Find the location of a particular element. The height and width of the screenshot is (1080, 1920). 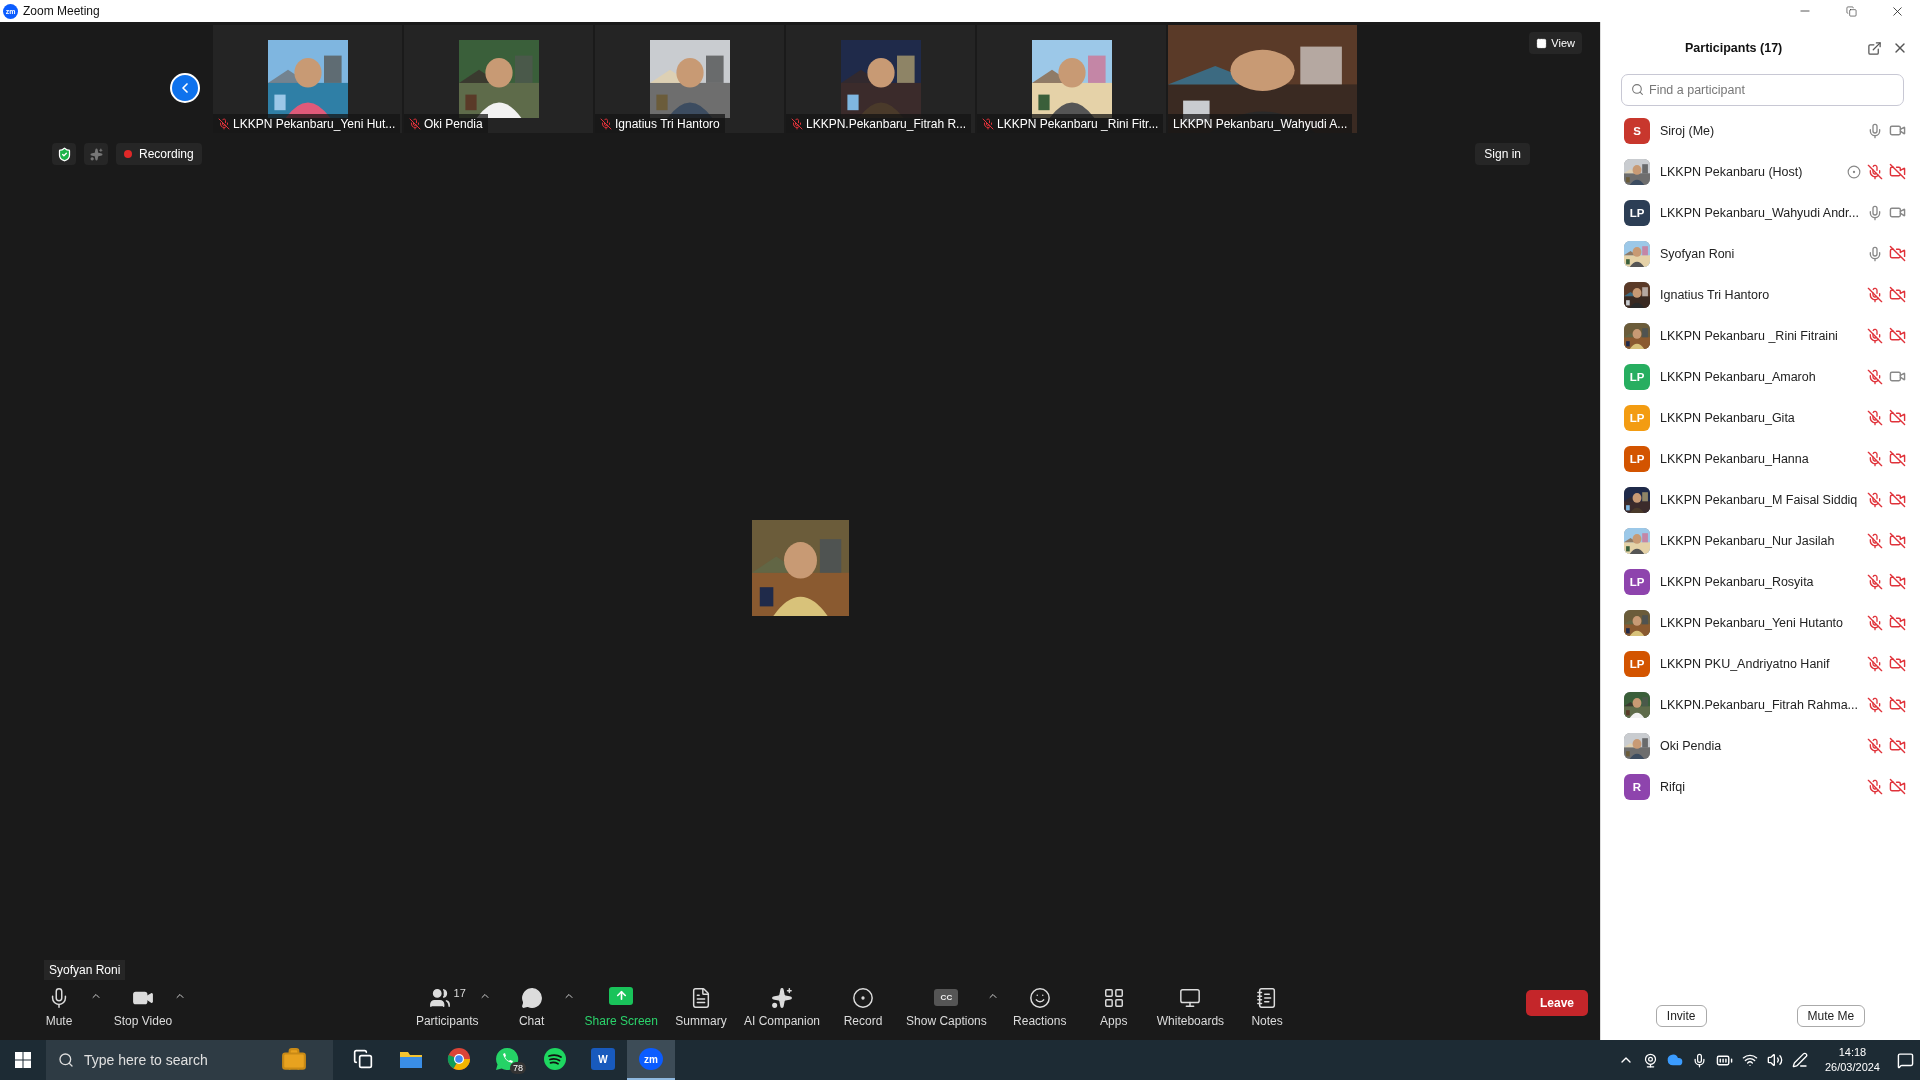

taskbar-button: zm is located at coordinates (651, 1060).